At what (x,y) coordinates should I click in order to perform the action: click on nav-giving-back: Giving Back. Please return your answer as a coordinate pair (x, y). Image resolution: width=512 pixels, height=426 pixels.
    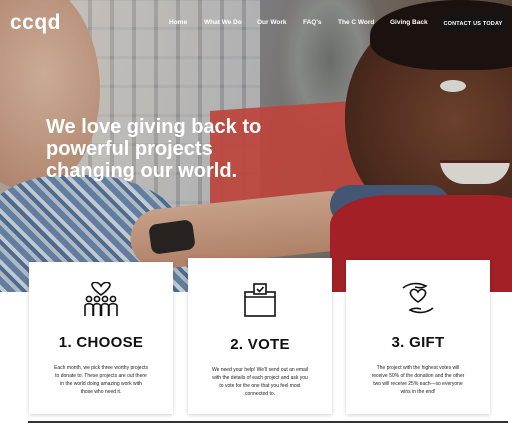
    Looking at the image, I should click on (409, 22).